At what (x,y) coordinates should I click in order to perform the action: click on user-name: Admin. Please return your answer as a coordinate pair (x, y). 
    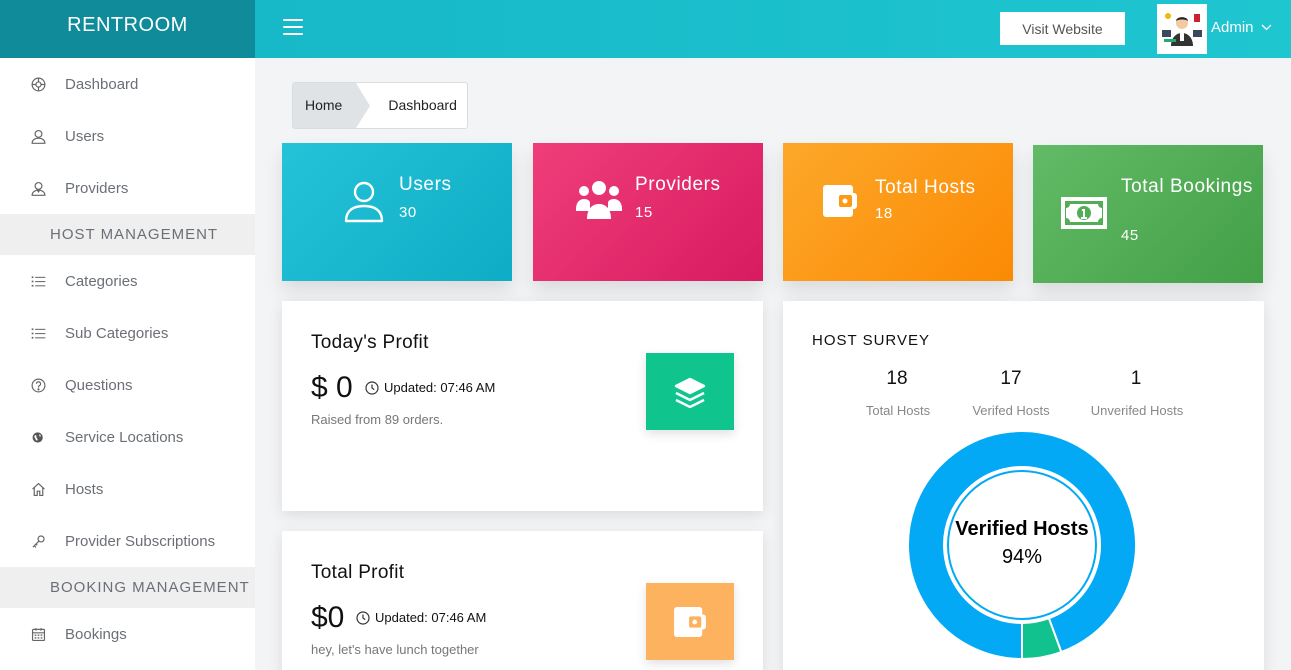
    Looking at the image, I should click on (1232, 27).